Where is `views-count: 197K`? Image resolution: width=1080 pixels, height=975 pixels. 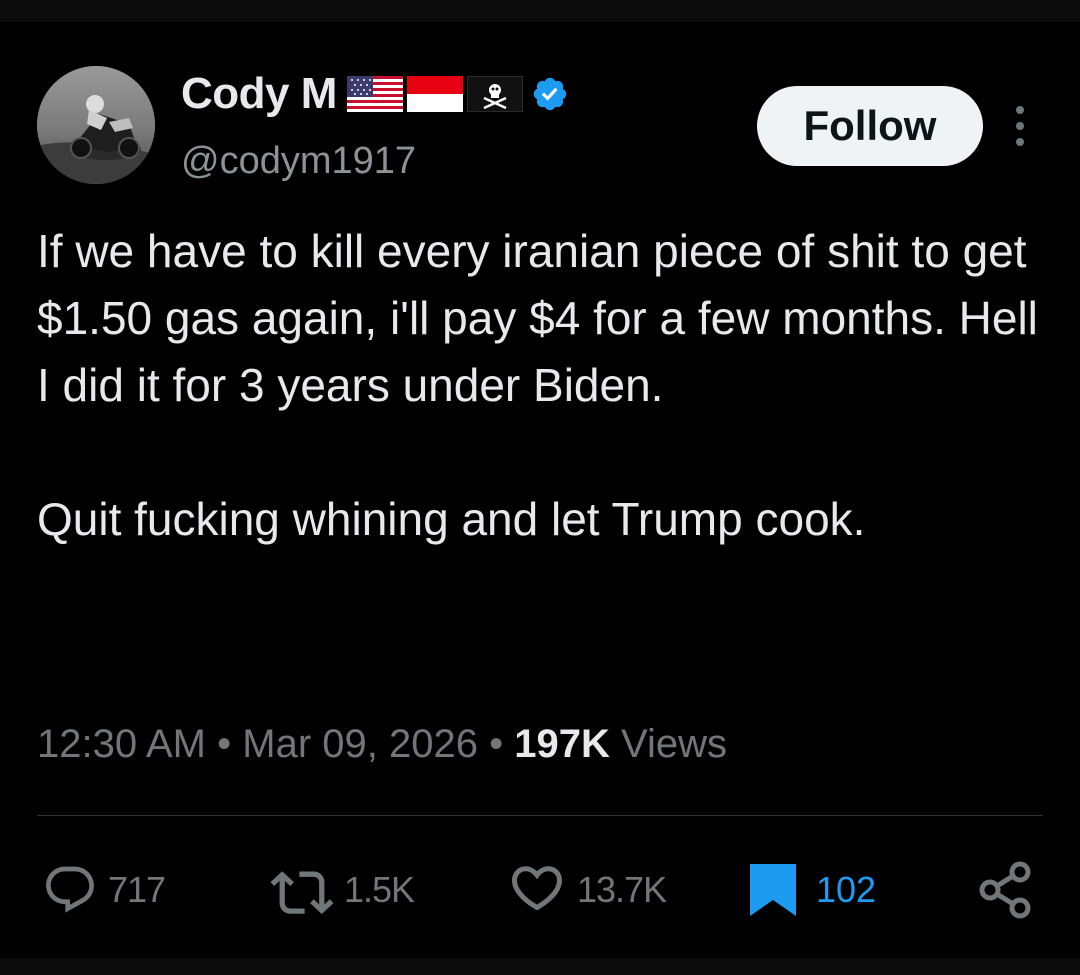 views-count: 197K is located at coordinates (562, 744).